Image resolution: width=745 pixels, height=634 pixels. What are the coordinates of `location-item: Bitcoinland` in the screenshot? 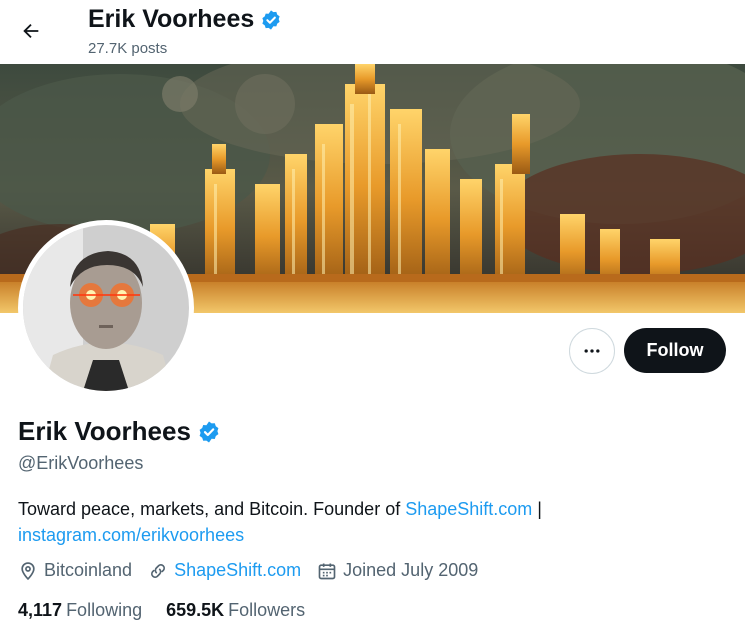 It's located at (75, 570).